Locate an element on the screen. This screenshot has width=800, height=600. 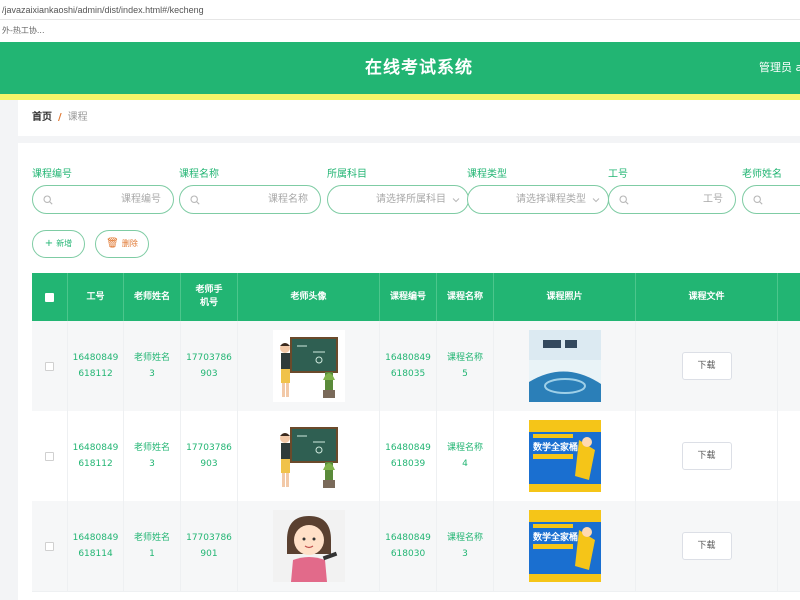
column-header-course-name: 课程名称 is located at coordinates (465, 297).